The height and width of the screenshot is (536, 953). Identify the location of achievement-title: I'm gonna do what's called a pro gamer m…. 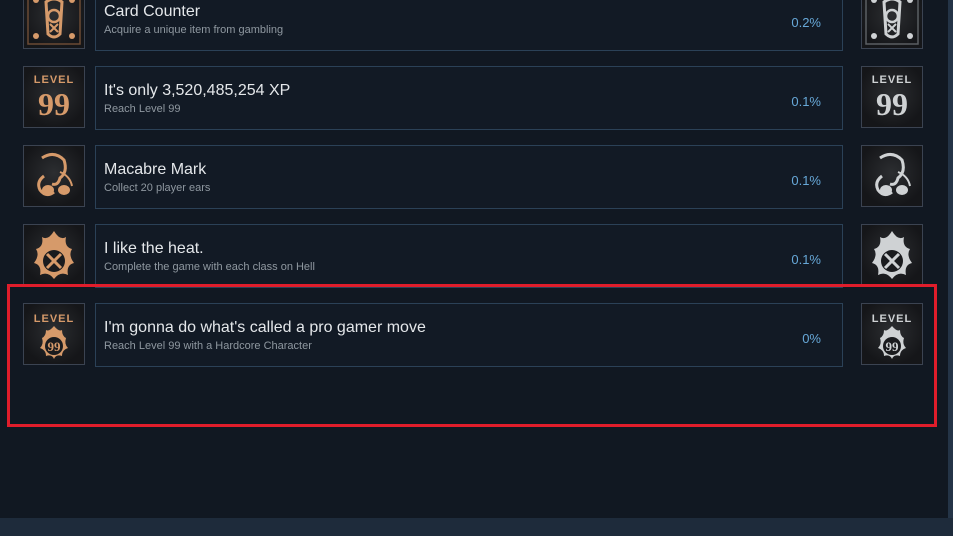
(265, 327).